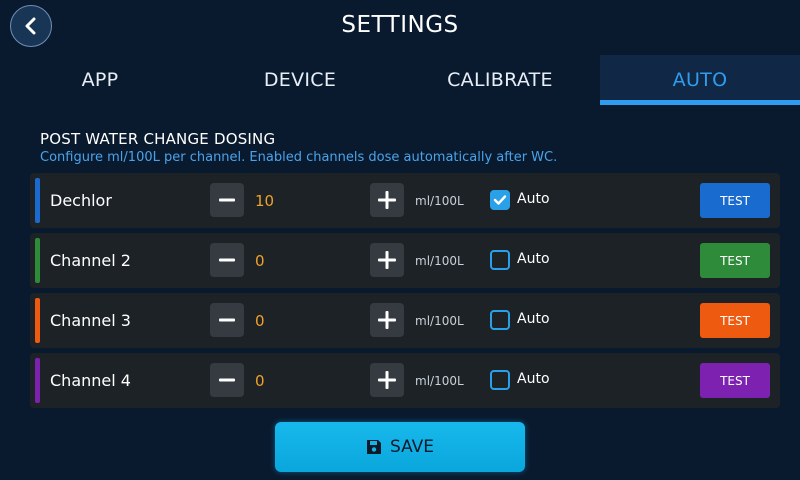  I want to click on section-title: POST WATER CHANGE DOSING, so click(158, 139).